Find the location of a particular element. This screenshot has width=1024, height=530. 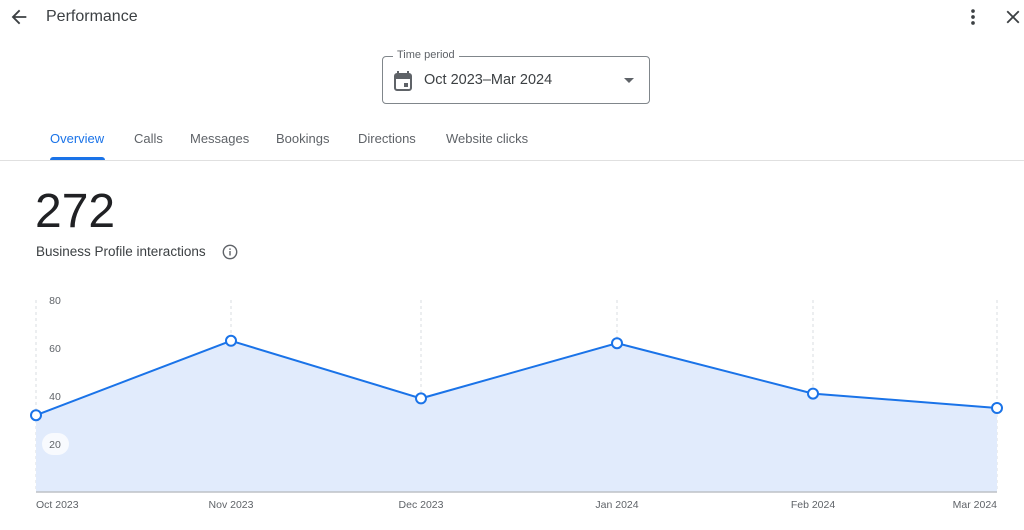

tab-messages: Messages is located at coordinates (219, 138).